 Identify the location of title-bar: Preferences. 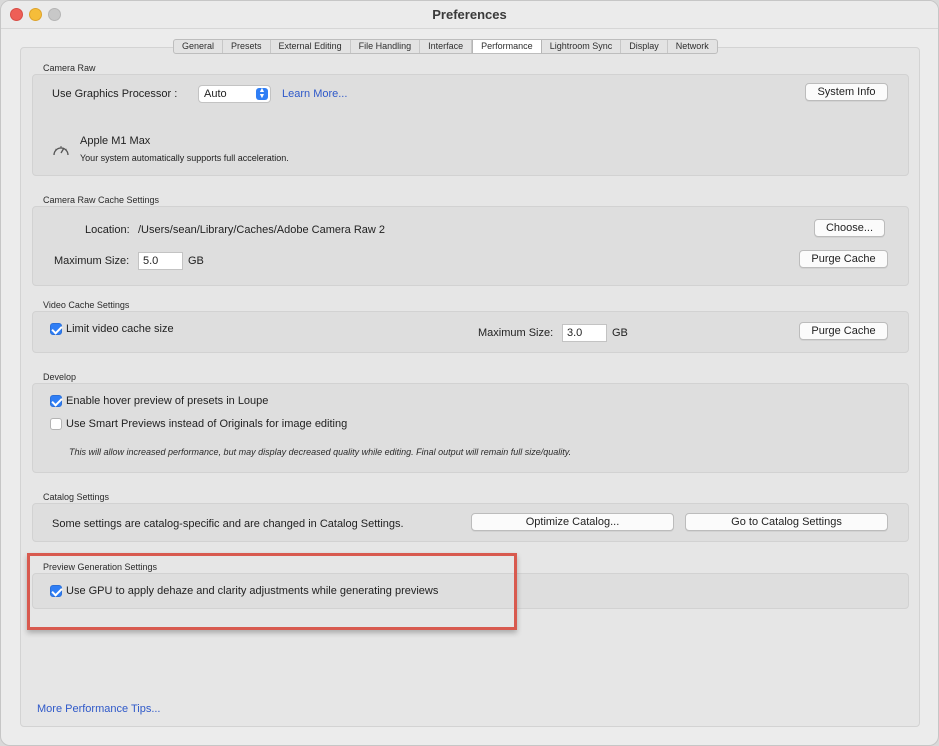
(469, 15).